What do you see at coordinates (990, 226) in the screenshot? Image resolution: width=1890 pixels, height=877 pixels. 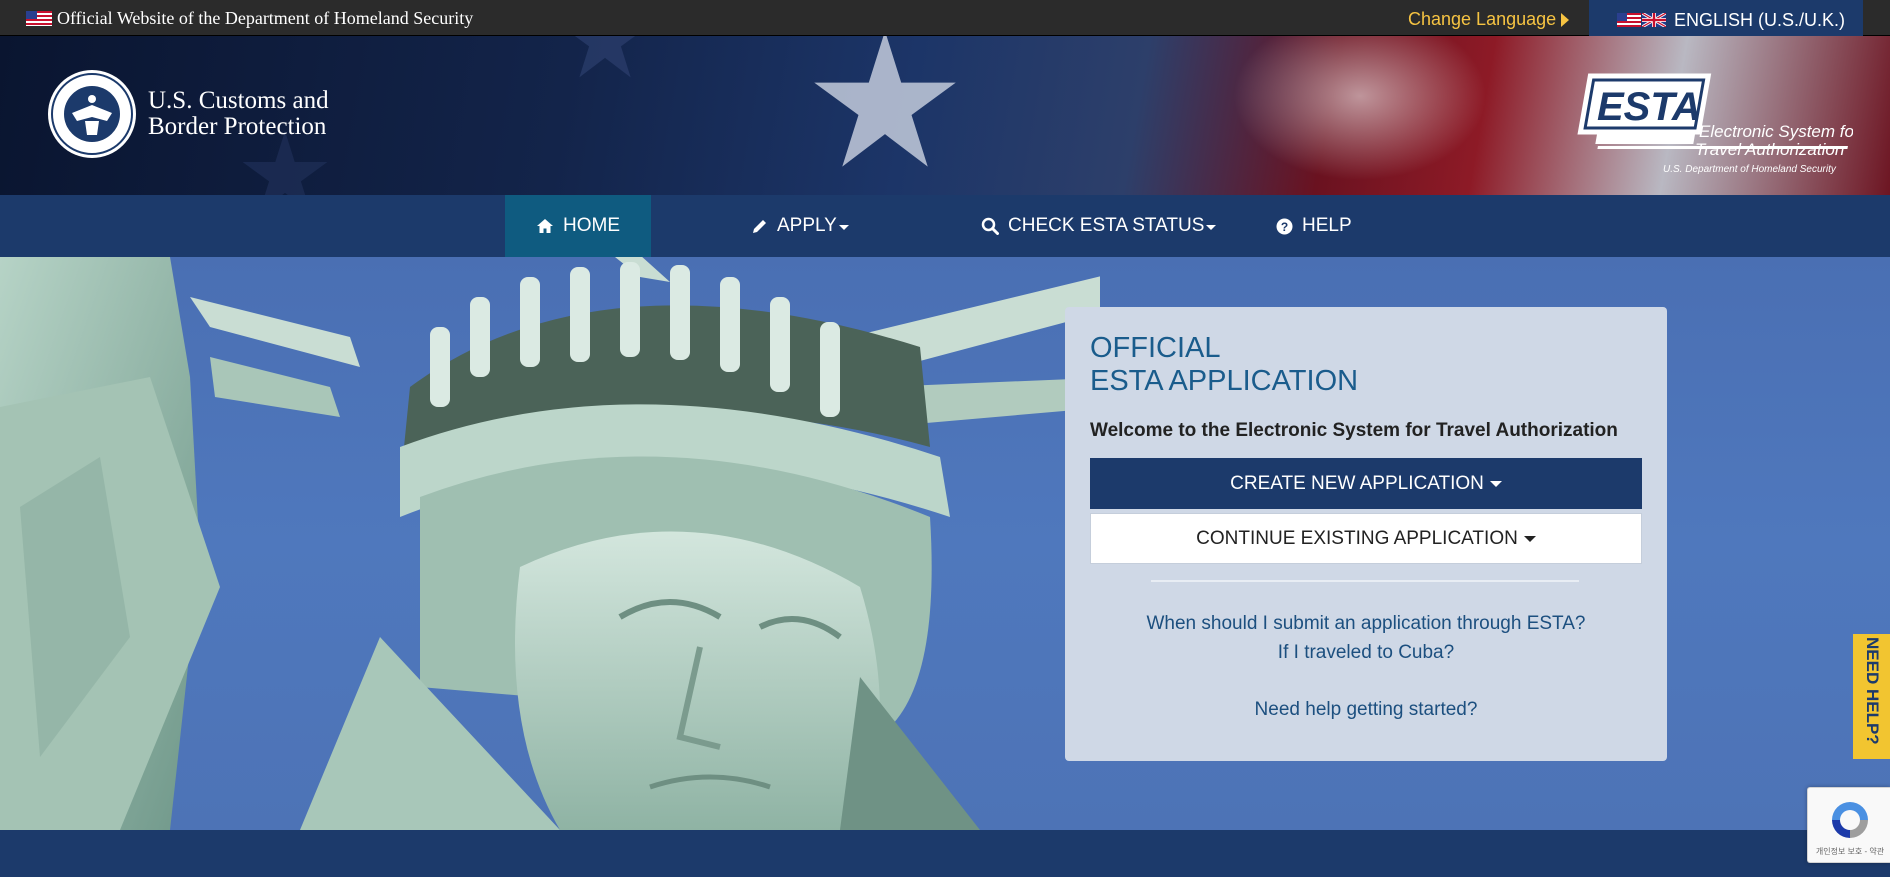 I see `search-icon` at bounding box center [990, 226].